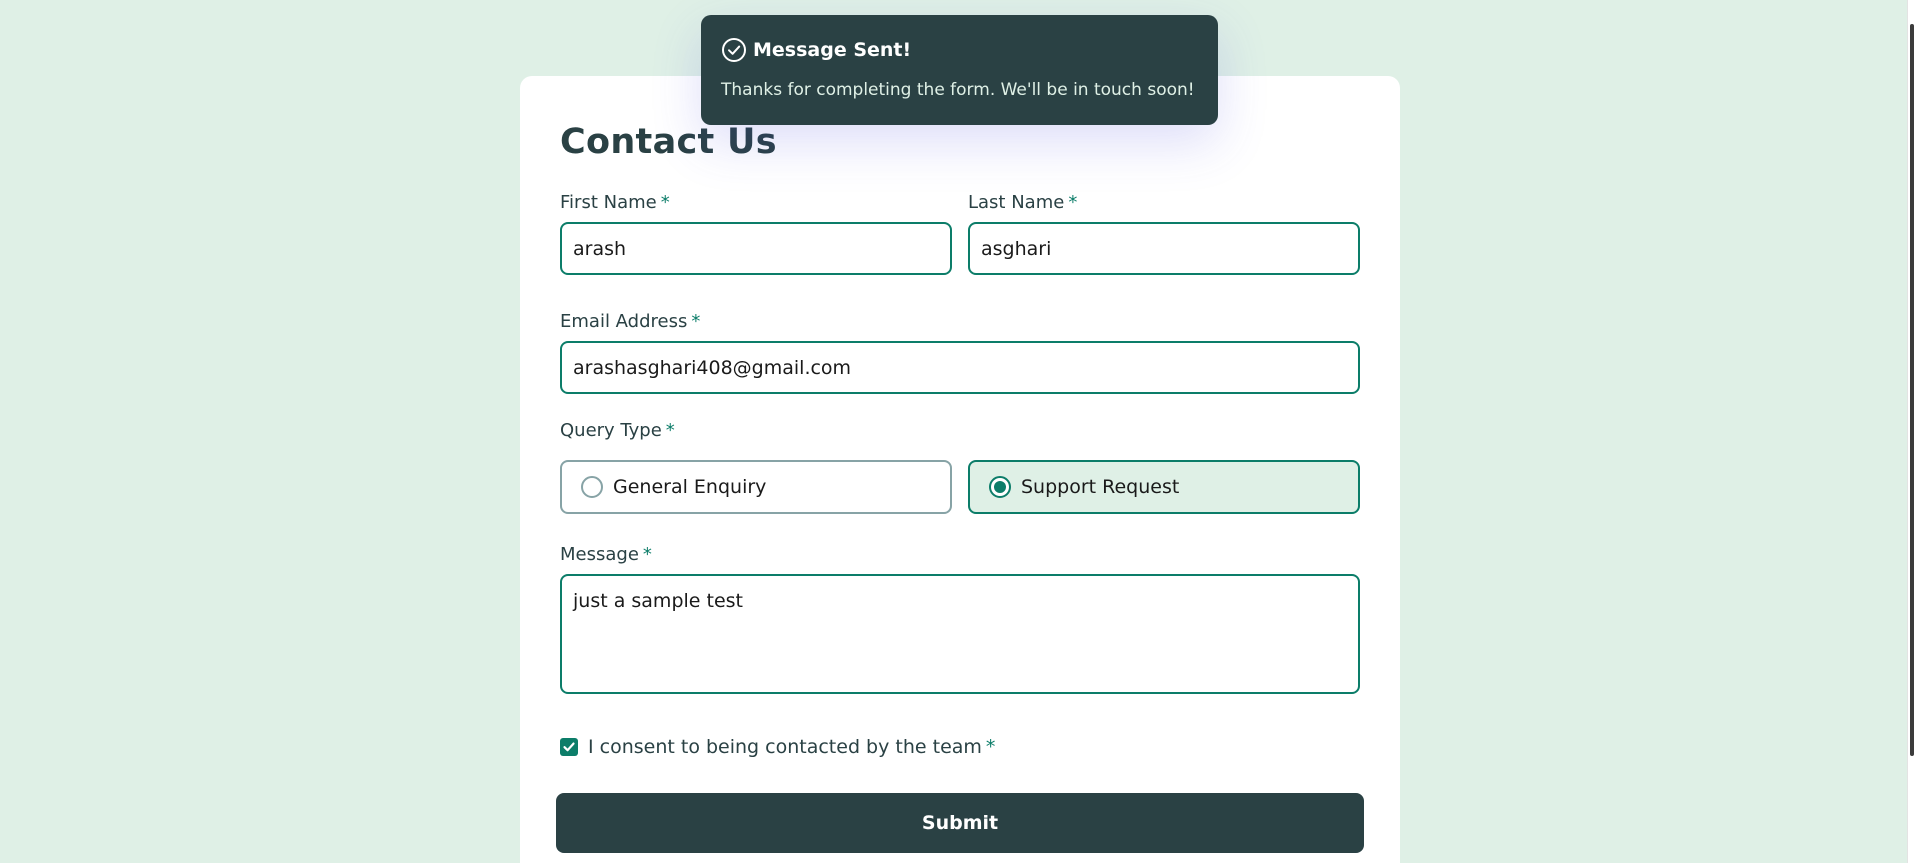 Image resolution: width=1917 pixels, height=863 pixels. Describe the element at coordinates (960, 823) in the screenshot. I see `submit-button: Submit` at that location.